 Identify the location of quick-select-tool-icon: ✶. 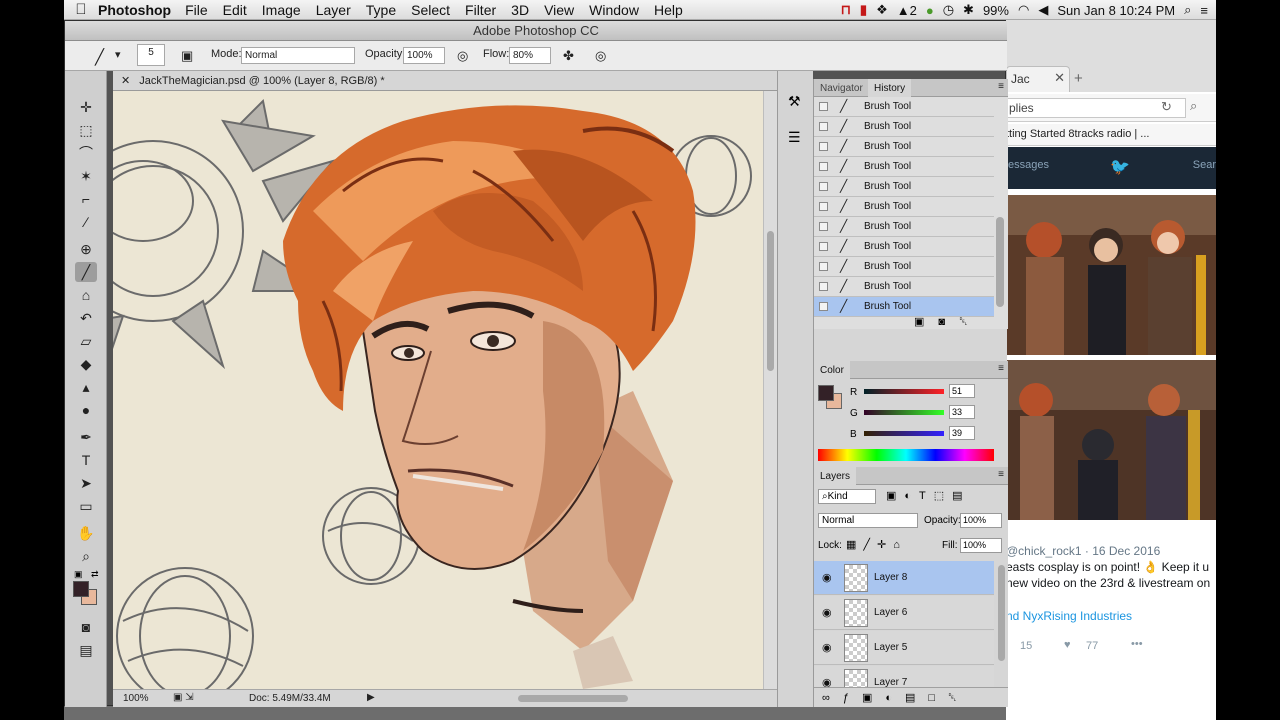
(86, 176).